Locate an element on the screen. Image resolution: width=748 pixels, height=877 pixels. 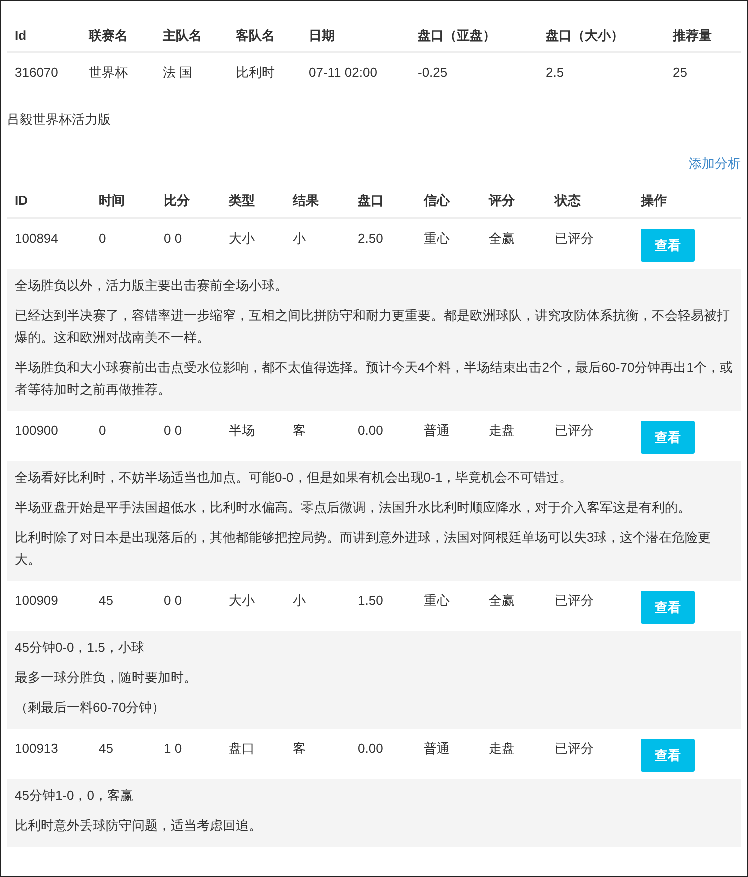
analysis-text: 45分钟1-0，0，客赢 is located at coordinates (74, 796).